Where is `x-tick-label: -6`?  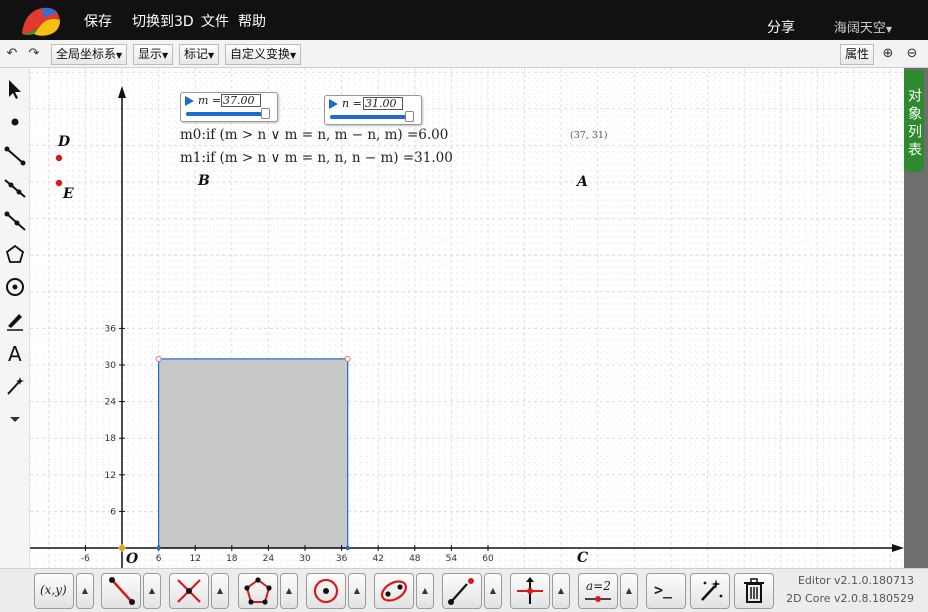 x-tick-label: -6 is located at coordinates (85, 559).